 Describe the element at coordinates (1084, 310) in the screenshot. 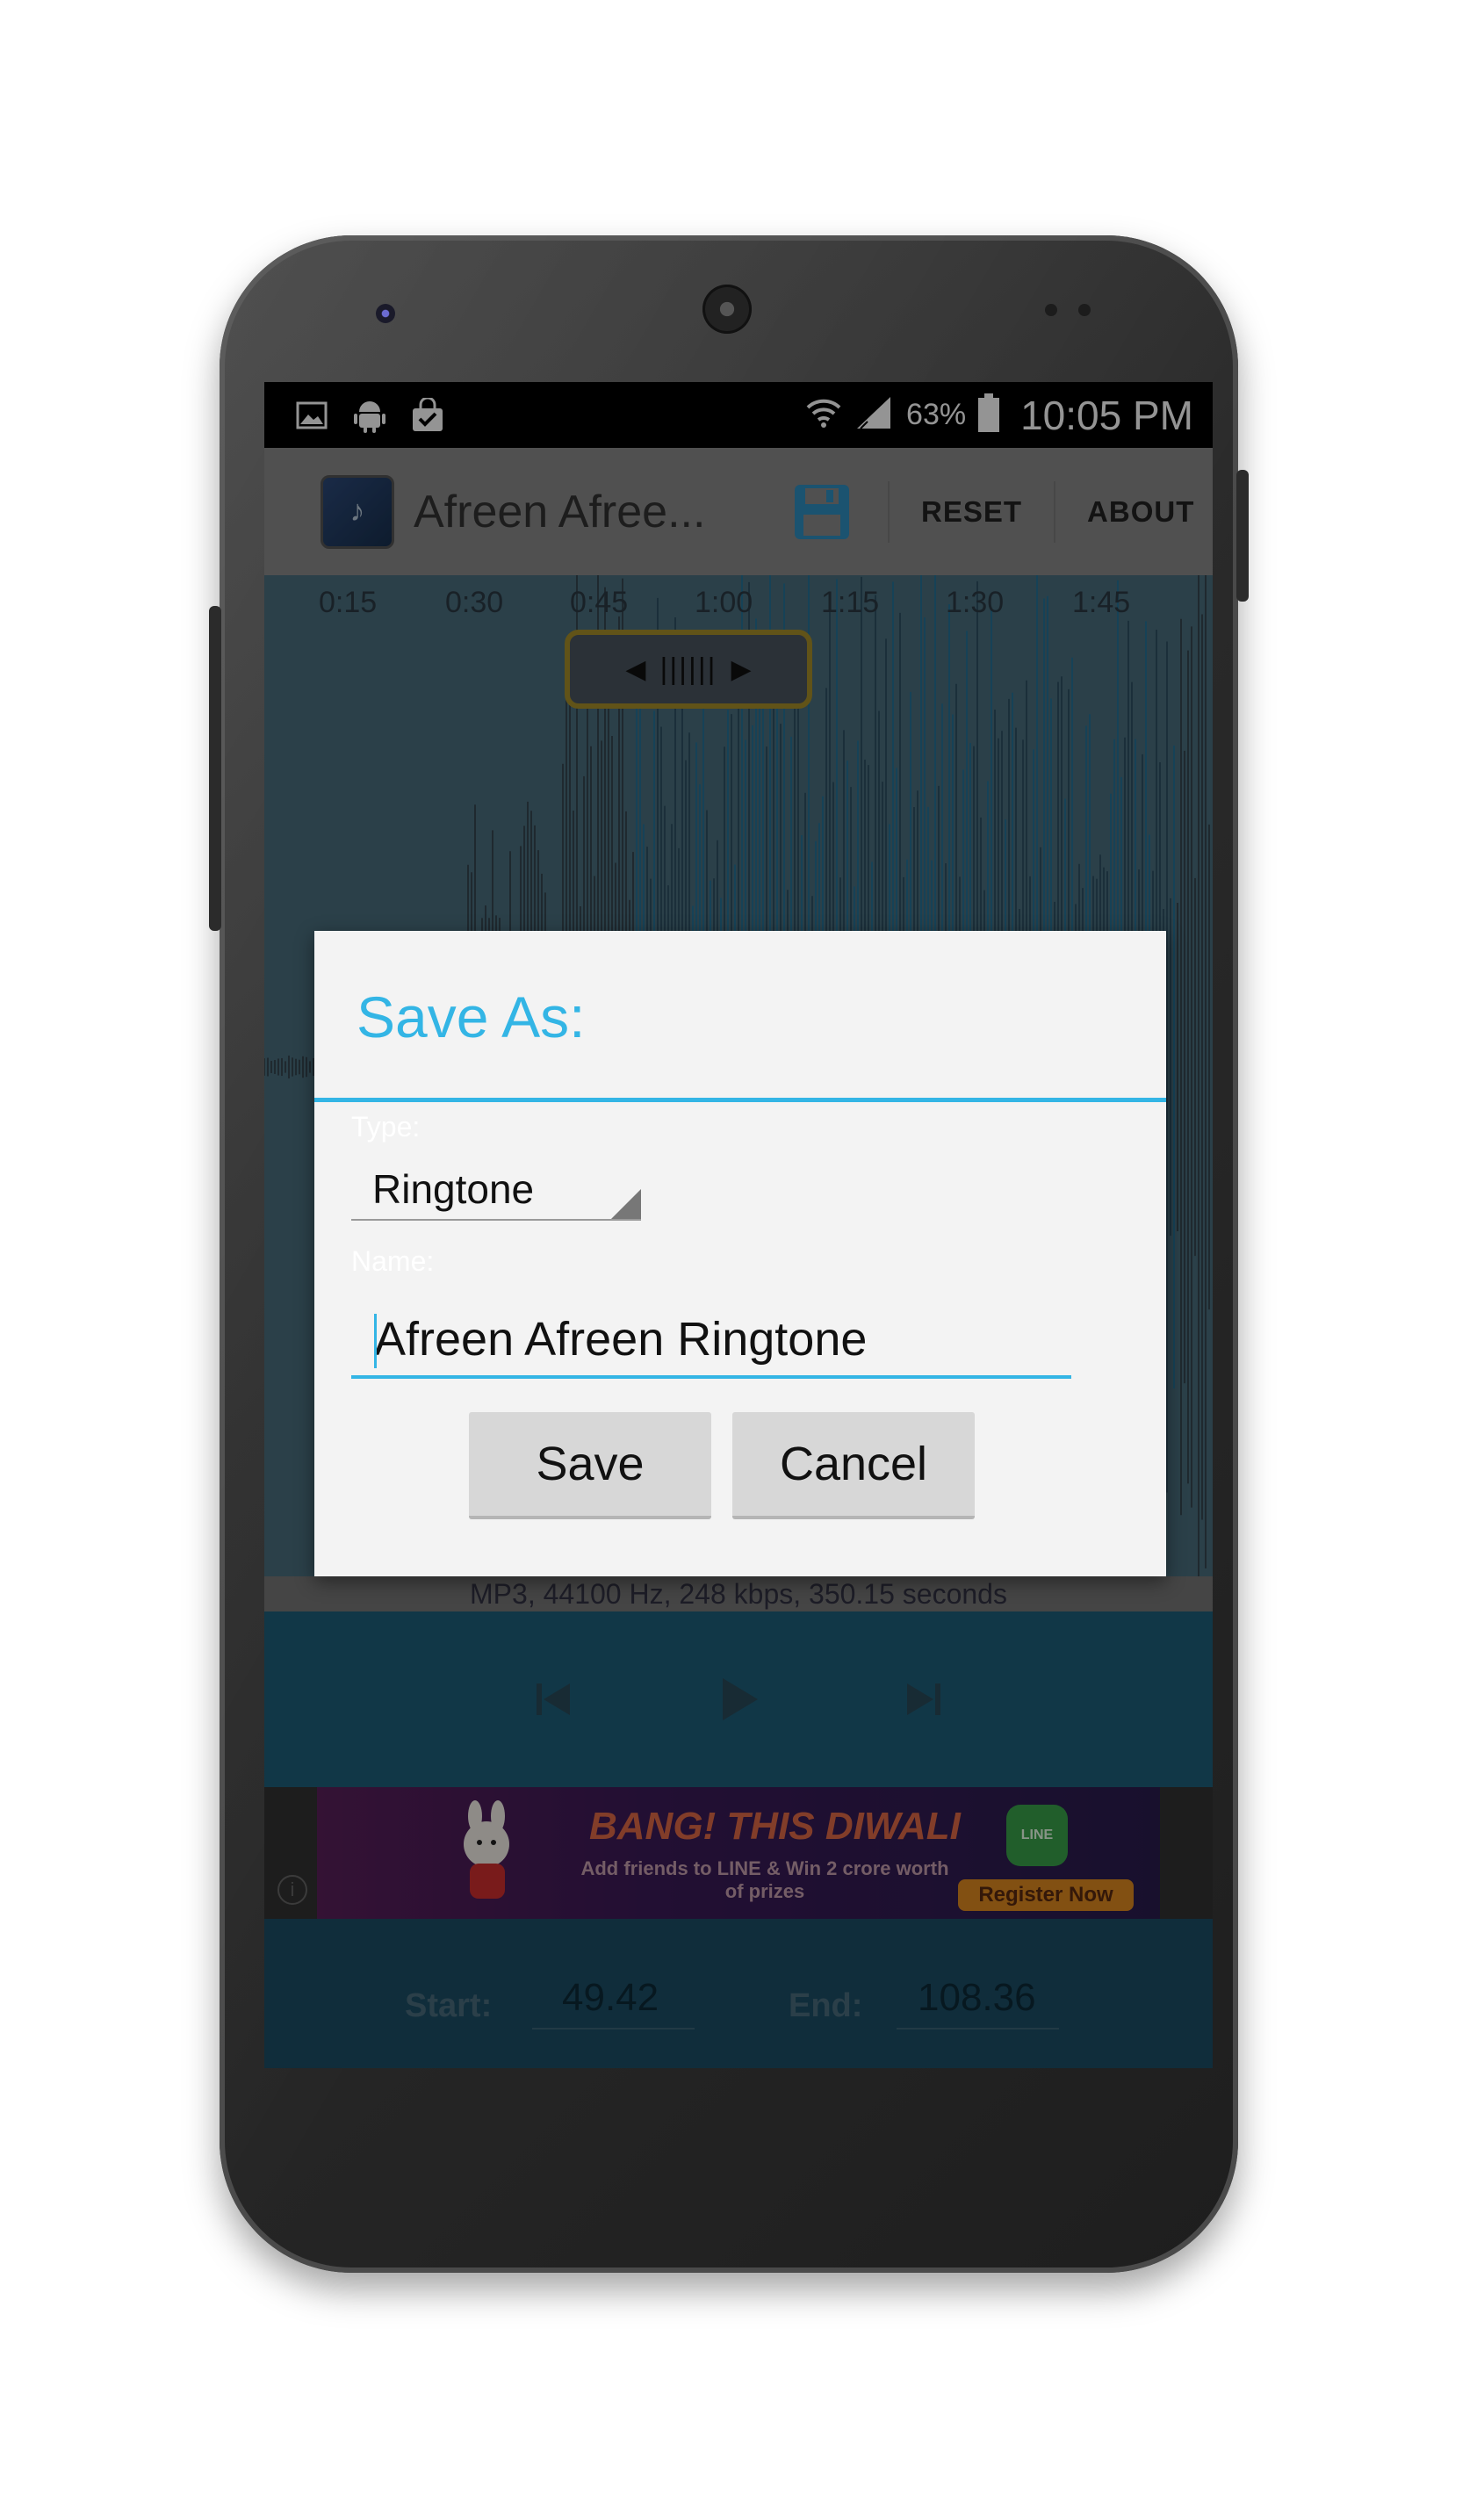

I see `light-sensor` at that location.